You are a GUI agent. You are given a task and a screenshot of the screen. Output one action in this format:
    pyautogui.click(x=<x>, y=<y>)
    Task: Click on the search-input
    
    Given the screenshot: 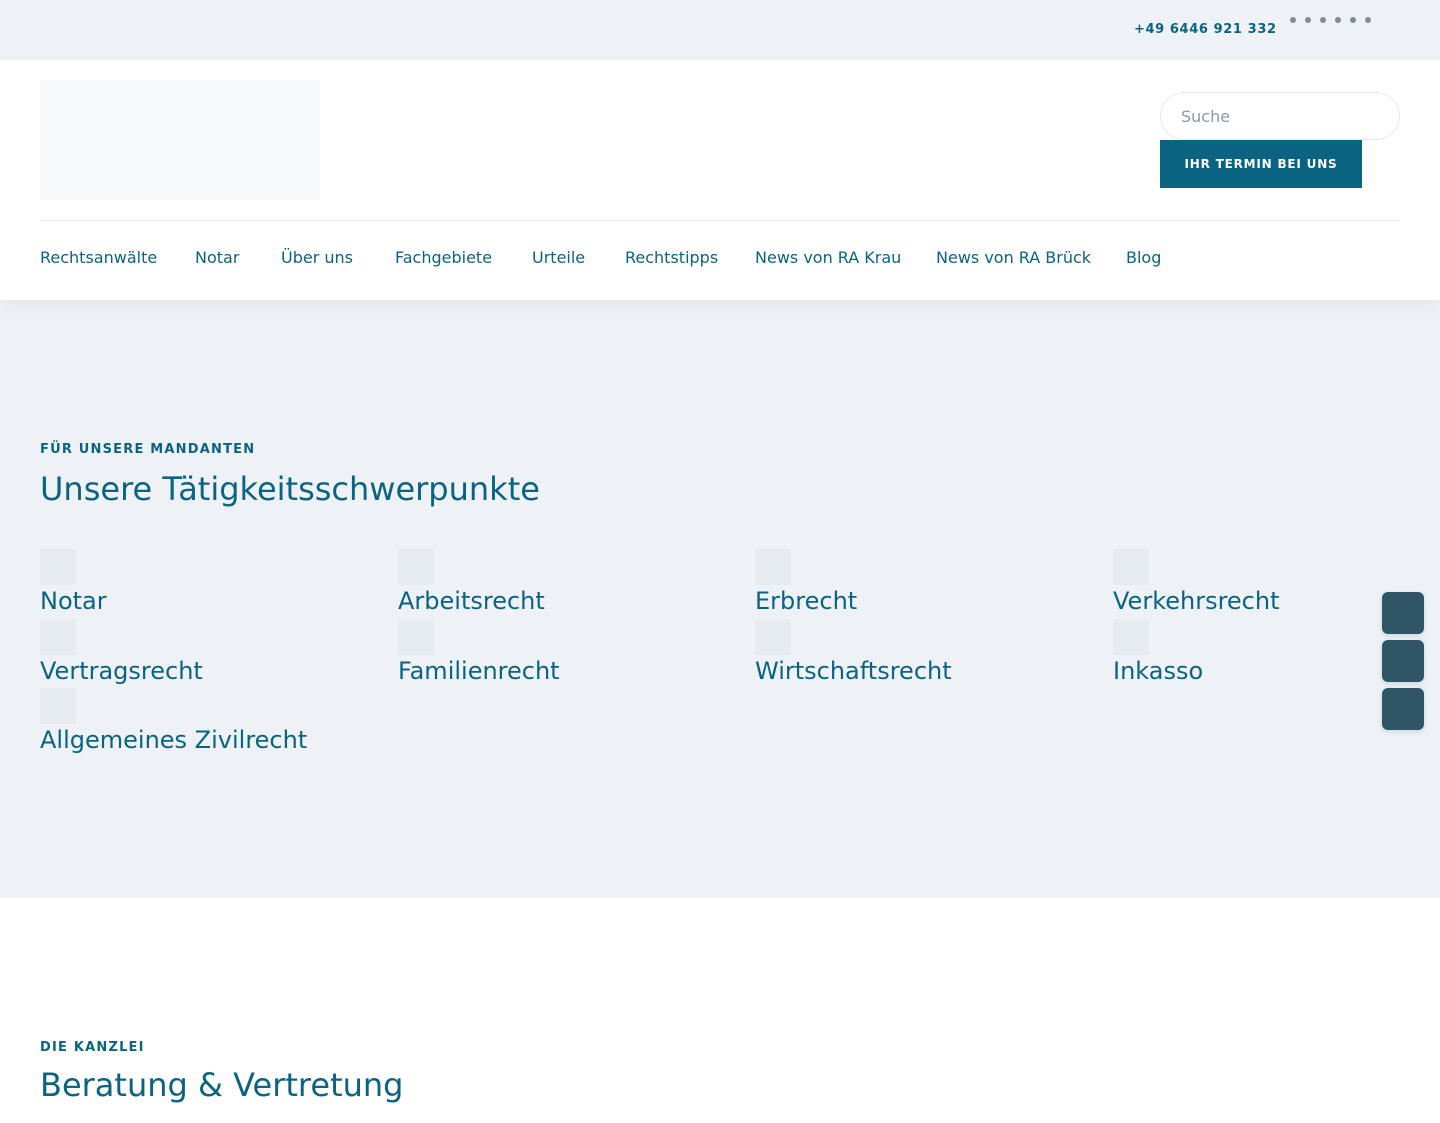 What is the action you would take?
    pyautogui.click(x=1280, y=116)
    